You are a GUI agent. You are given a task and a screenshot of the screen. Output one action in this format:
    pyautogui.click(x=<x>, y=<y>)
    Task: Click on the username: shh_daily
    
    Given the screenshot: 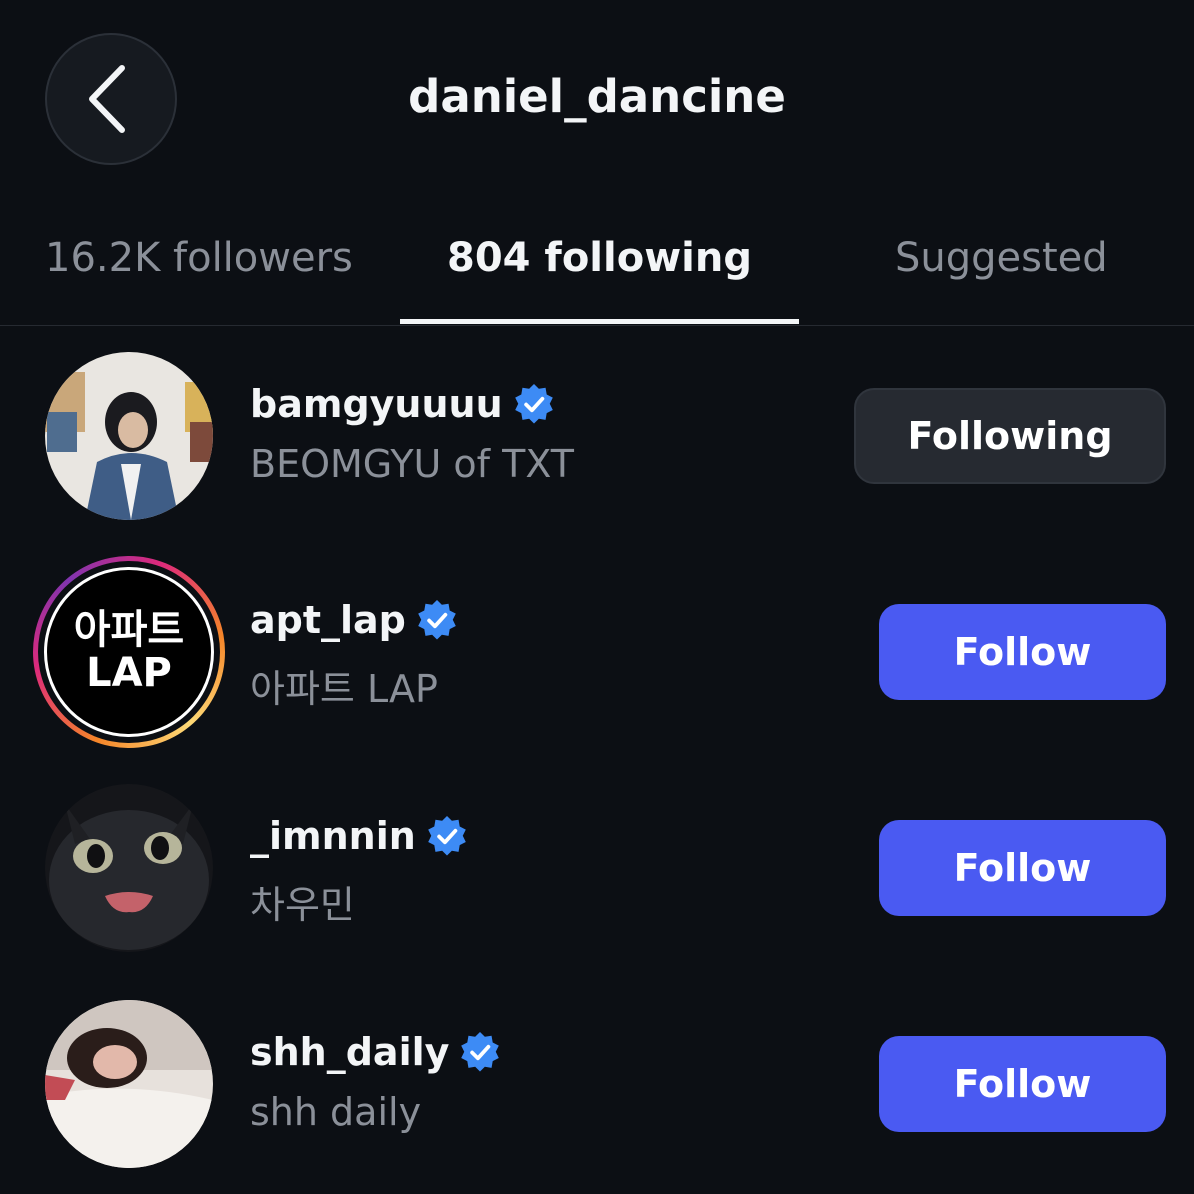 What is the action you would take?
    pyautogui.click(x=349, y=1052)
    